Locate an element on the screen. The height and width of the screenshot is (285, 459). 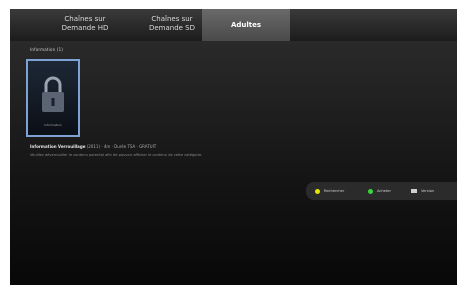
legend-label: Acheter is located at coordinates (384, 191).